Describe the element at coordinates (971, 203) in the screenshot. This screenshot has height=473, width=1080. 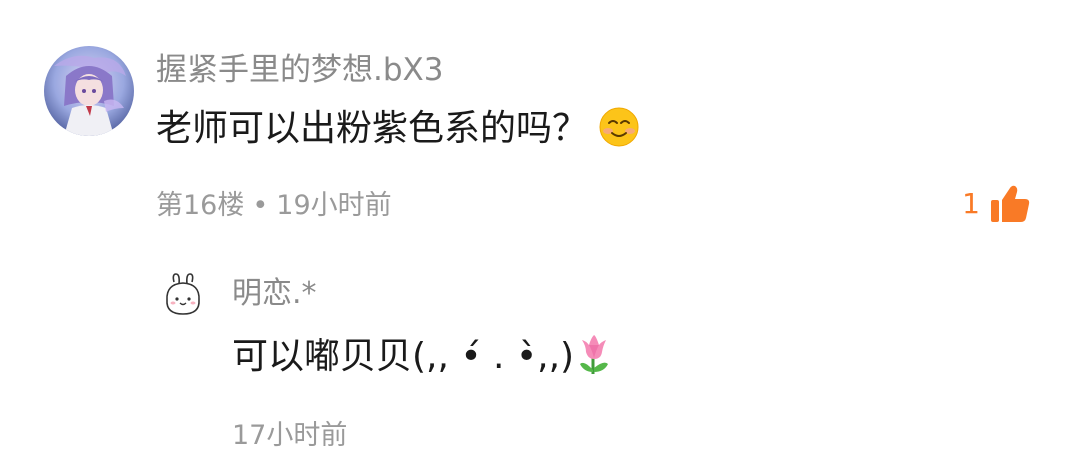
I see `like-count: 1` at that location.